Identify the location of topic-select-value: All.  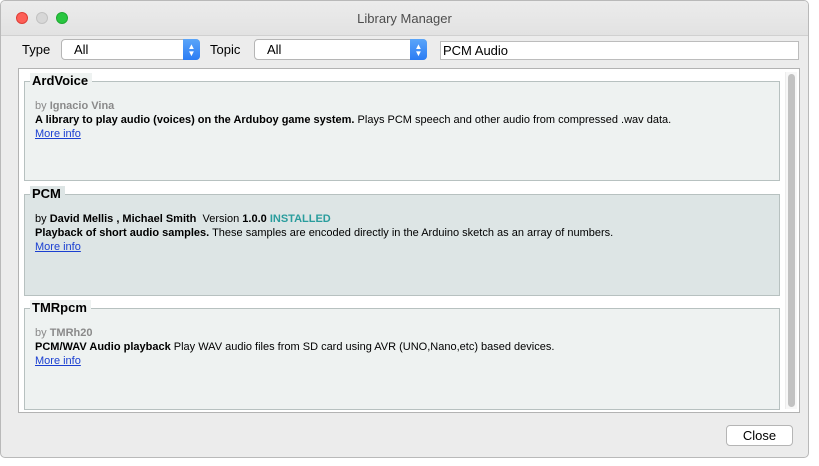
(274, 49).